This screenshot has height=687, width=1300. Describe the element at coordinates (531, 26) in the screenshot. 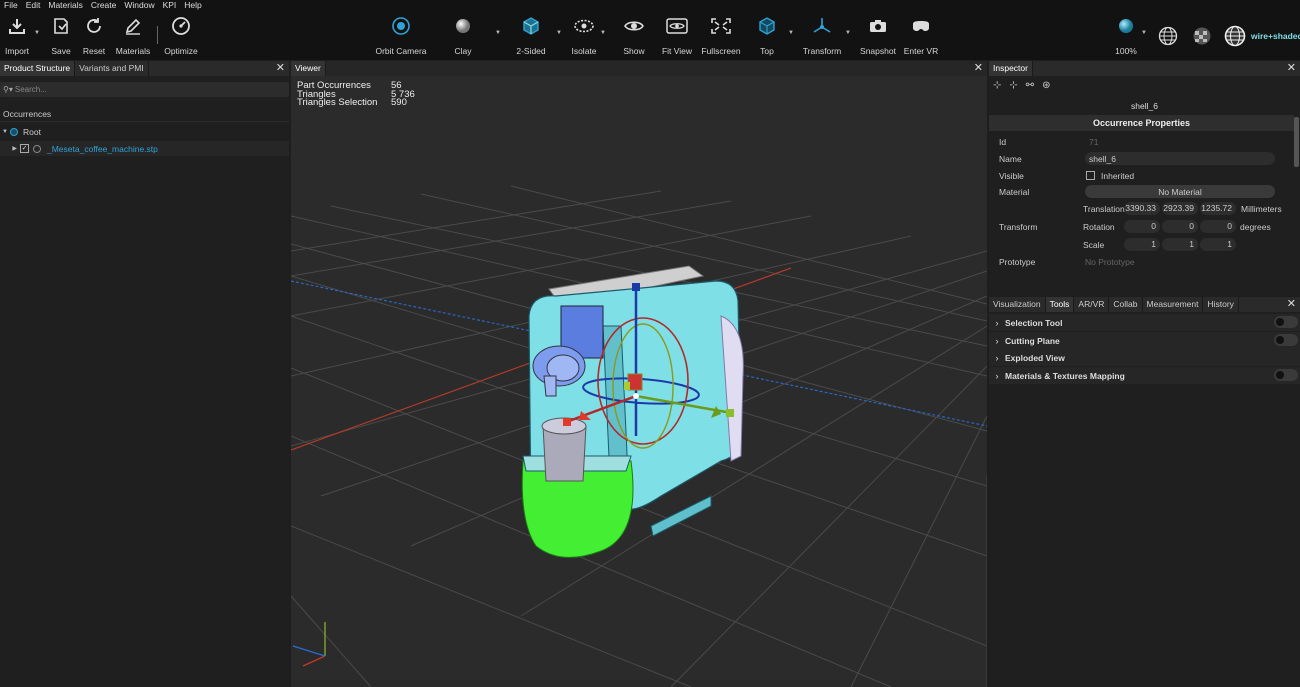

I see `cube-icon` at that location.